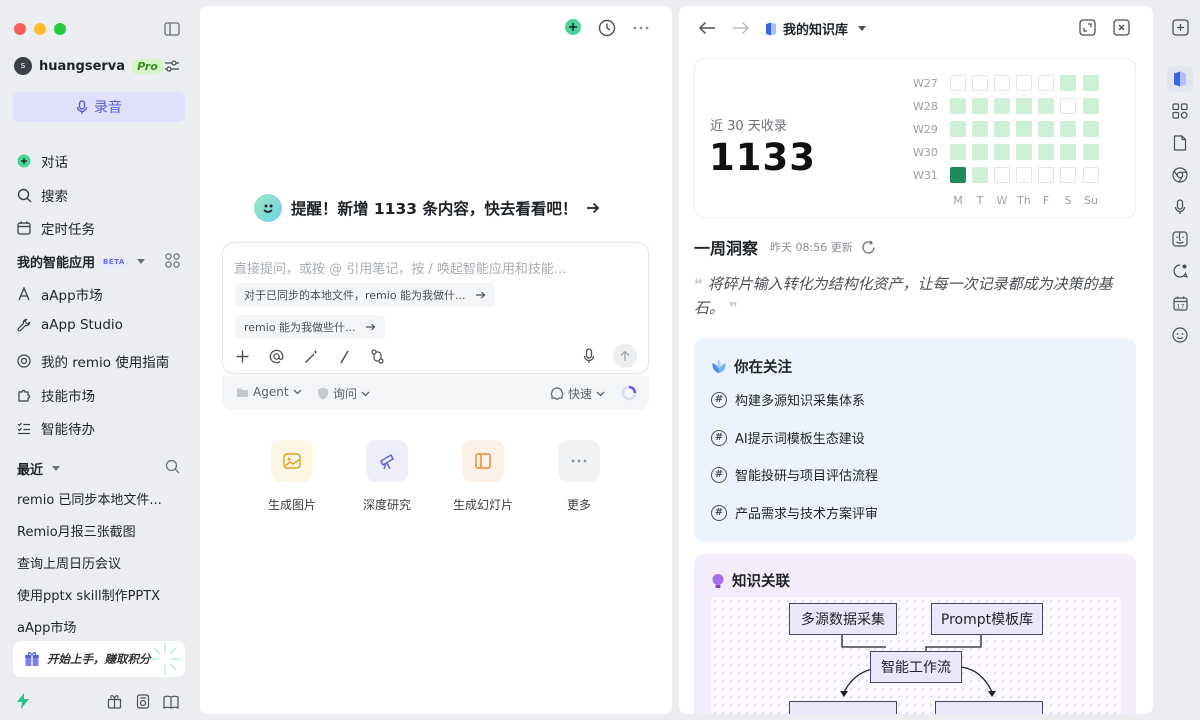  I want to click on speed-mode-select: 快速, so click(577, 393).